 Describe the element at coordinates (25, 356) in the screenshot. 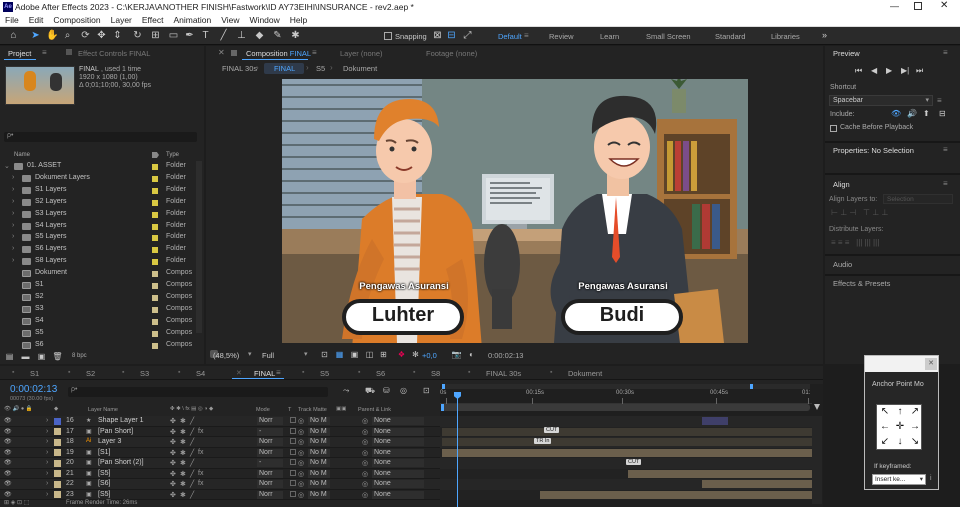

I see `new-folder-icon: ▬` at that location.